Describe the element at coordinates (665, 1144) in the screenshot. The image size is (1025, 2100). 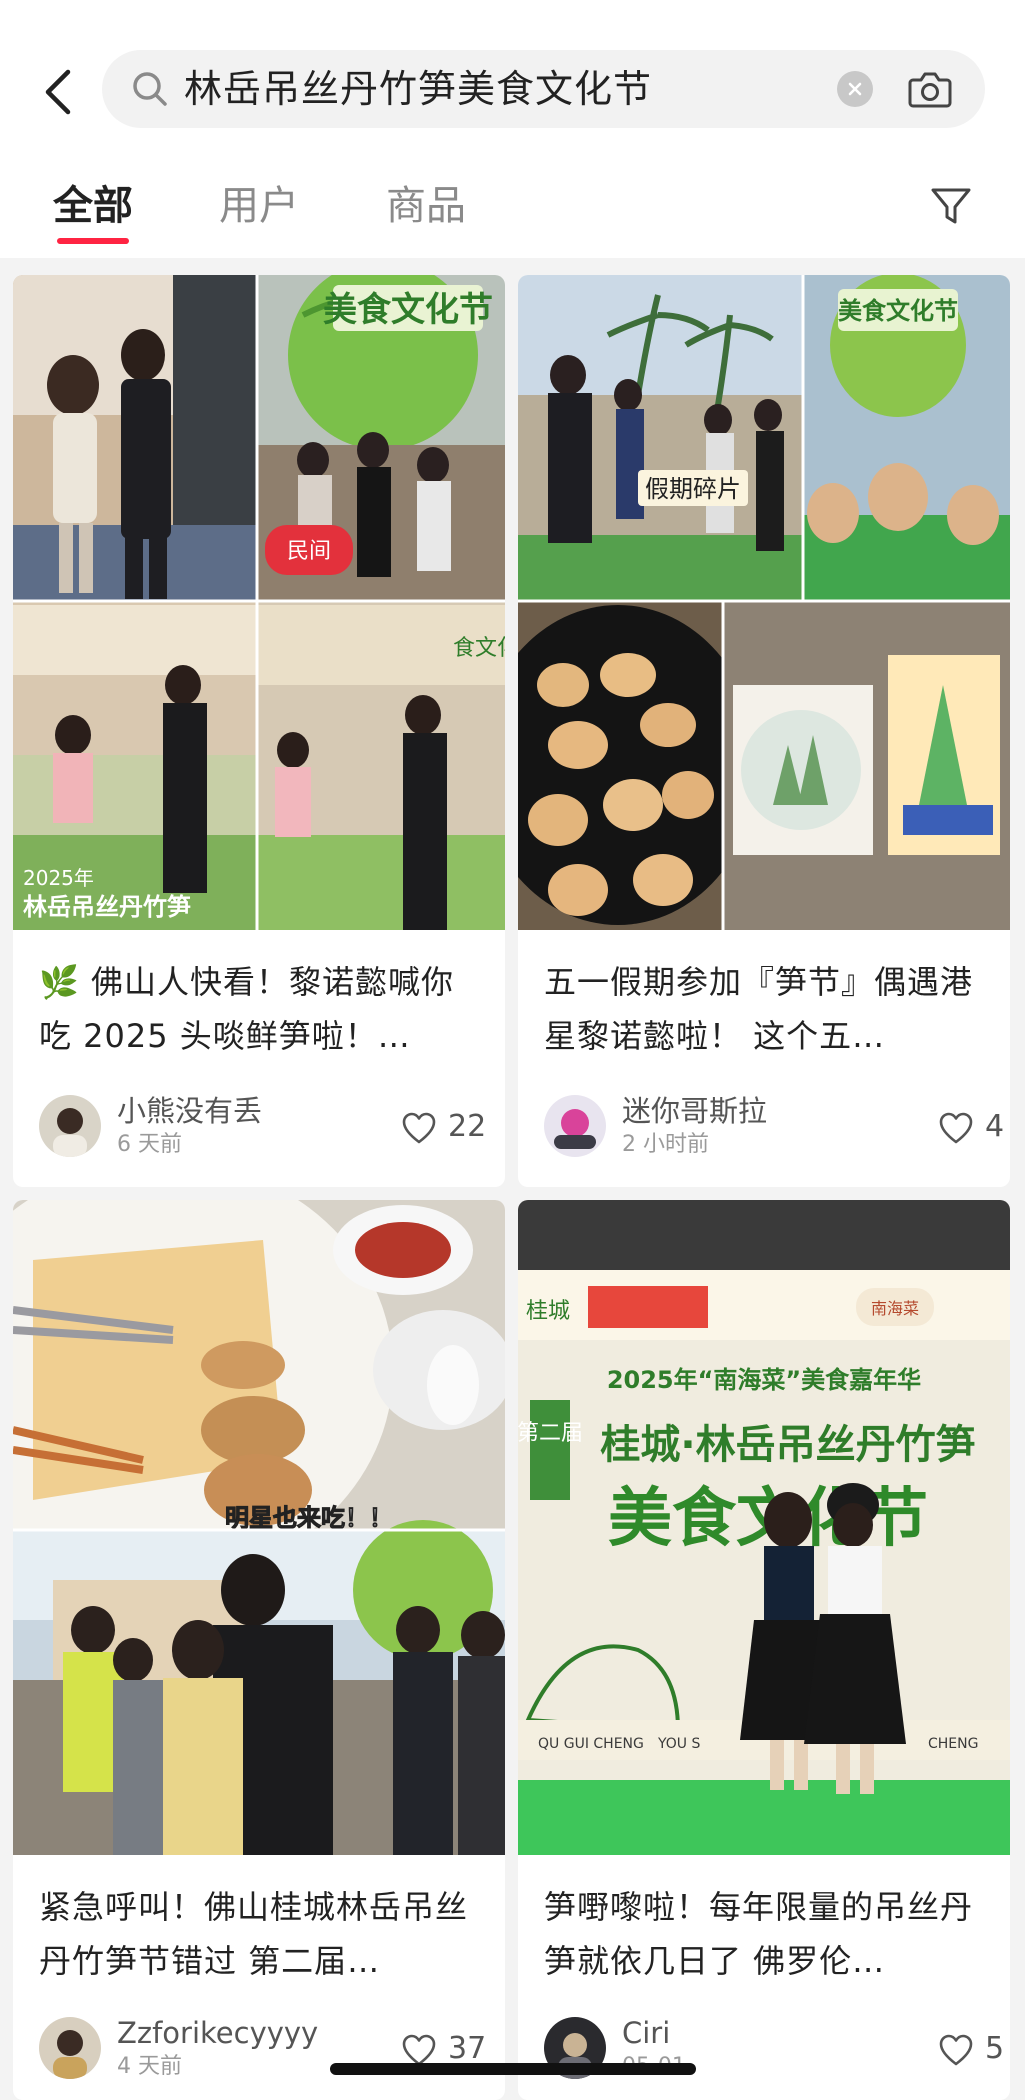
I see `post-time: 2 小时前` at that location.